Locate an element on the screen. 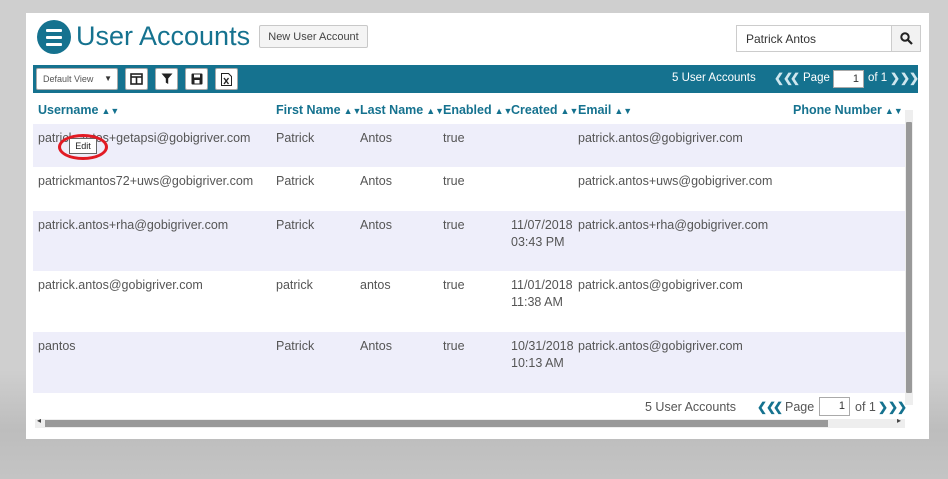  column-header-label: Created is located at coordinates (534, 110).